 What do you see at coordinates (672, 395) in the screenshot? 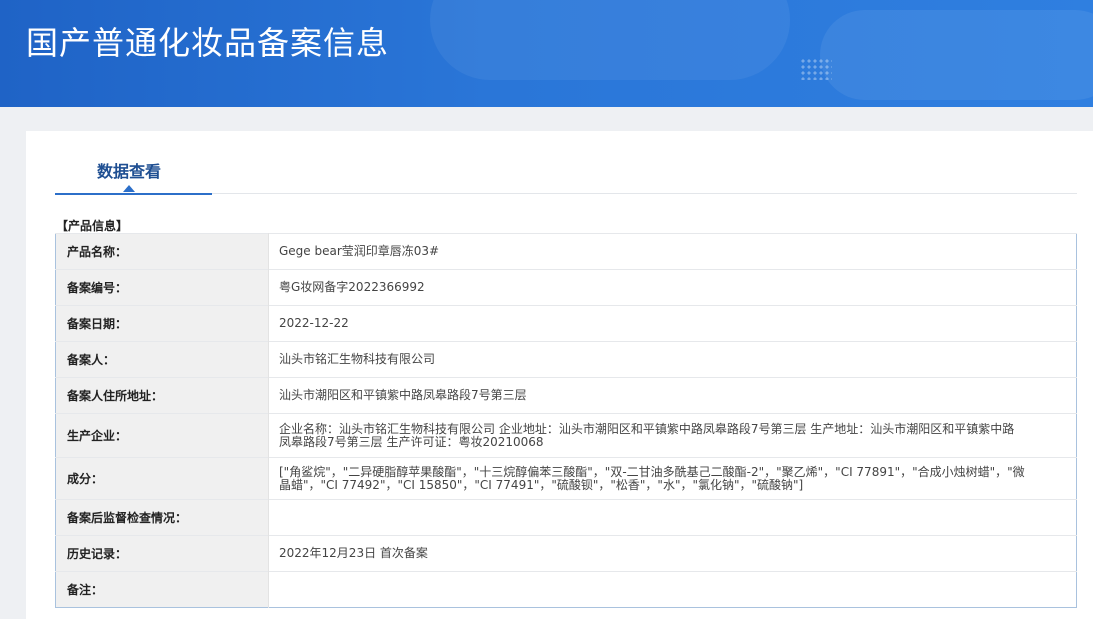
I see `row-value: 汕头市潮阳区和平镇紫中路凤皋路段7号第三层` at bounding box center [672, 395].